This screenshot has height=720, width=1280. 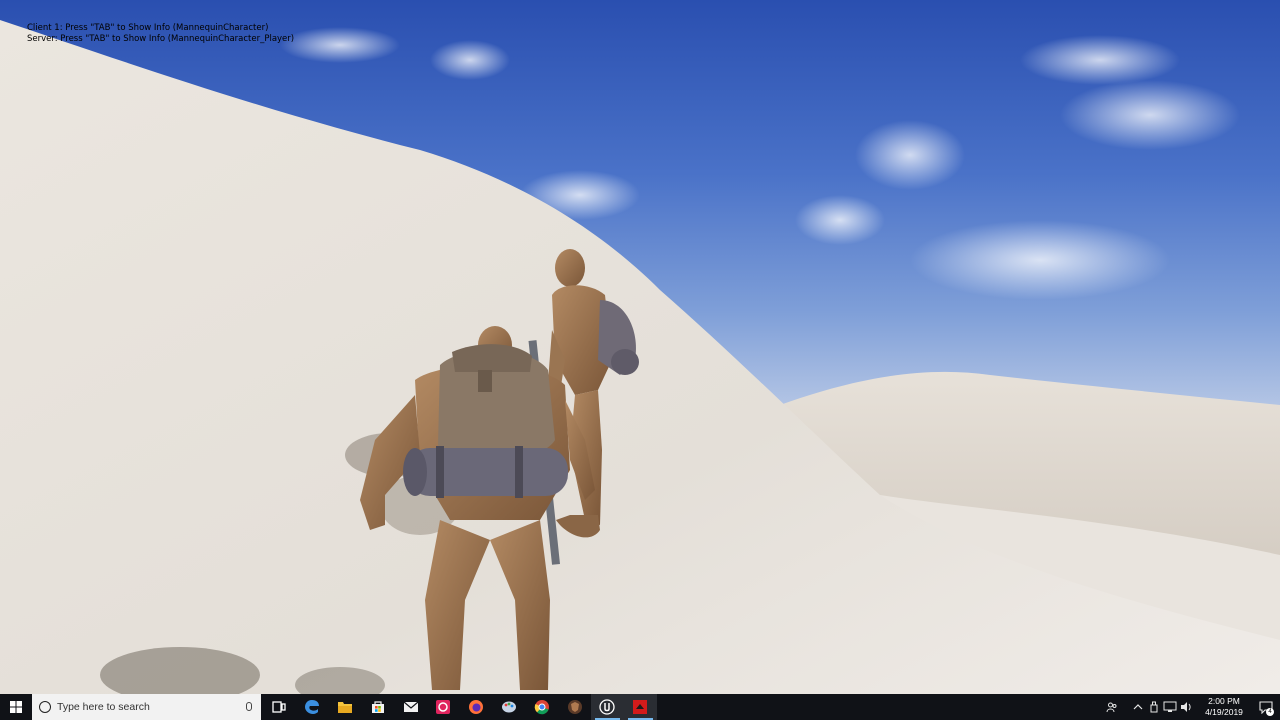 I want to click on taskbar-app-paint, so click(x=509, y=707).